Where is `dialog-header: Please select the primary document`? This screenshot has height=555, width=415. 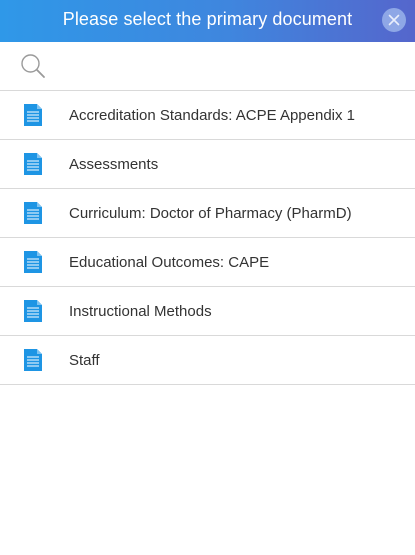 dialog-header: Please select the primary document is located at coordinates (207, 21).